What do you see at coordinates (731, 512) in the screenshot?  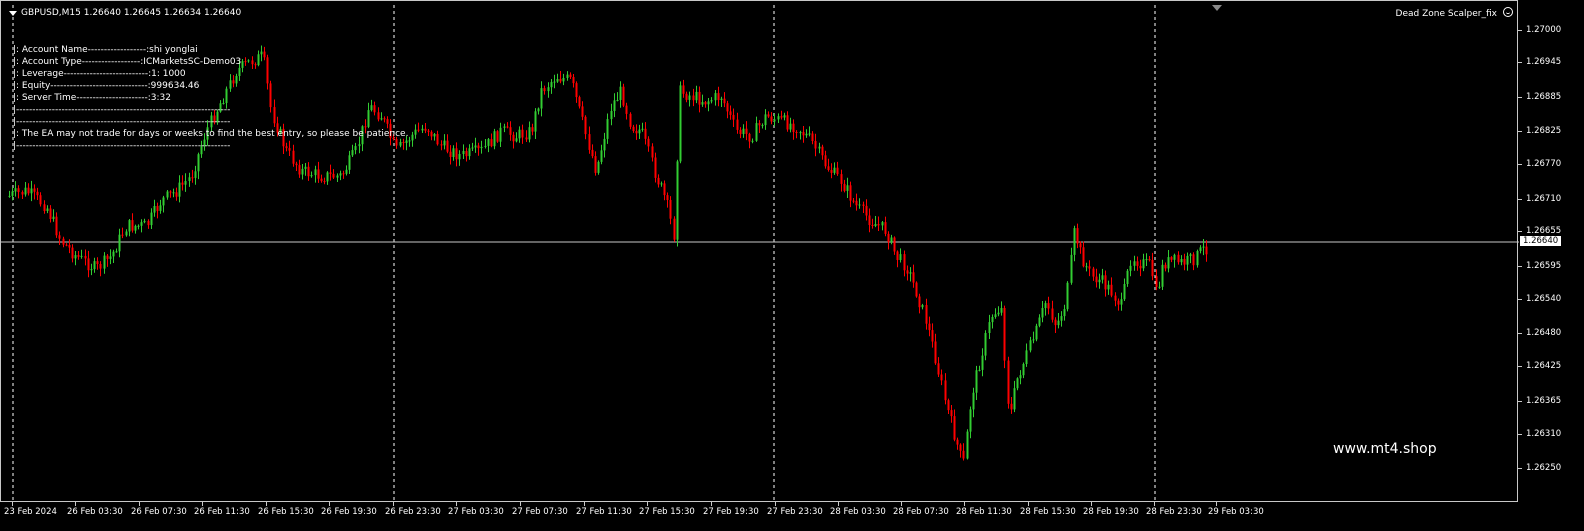 I see `time-label: 27 Feb 19:30` at bounding box center [731, 512].